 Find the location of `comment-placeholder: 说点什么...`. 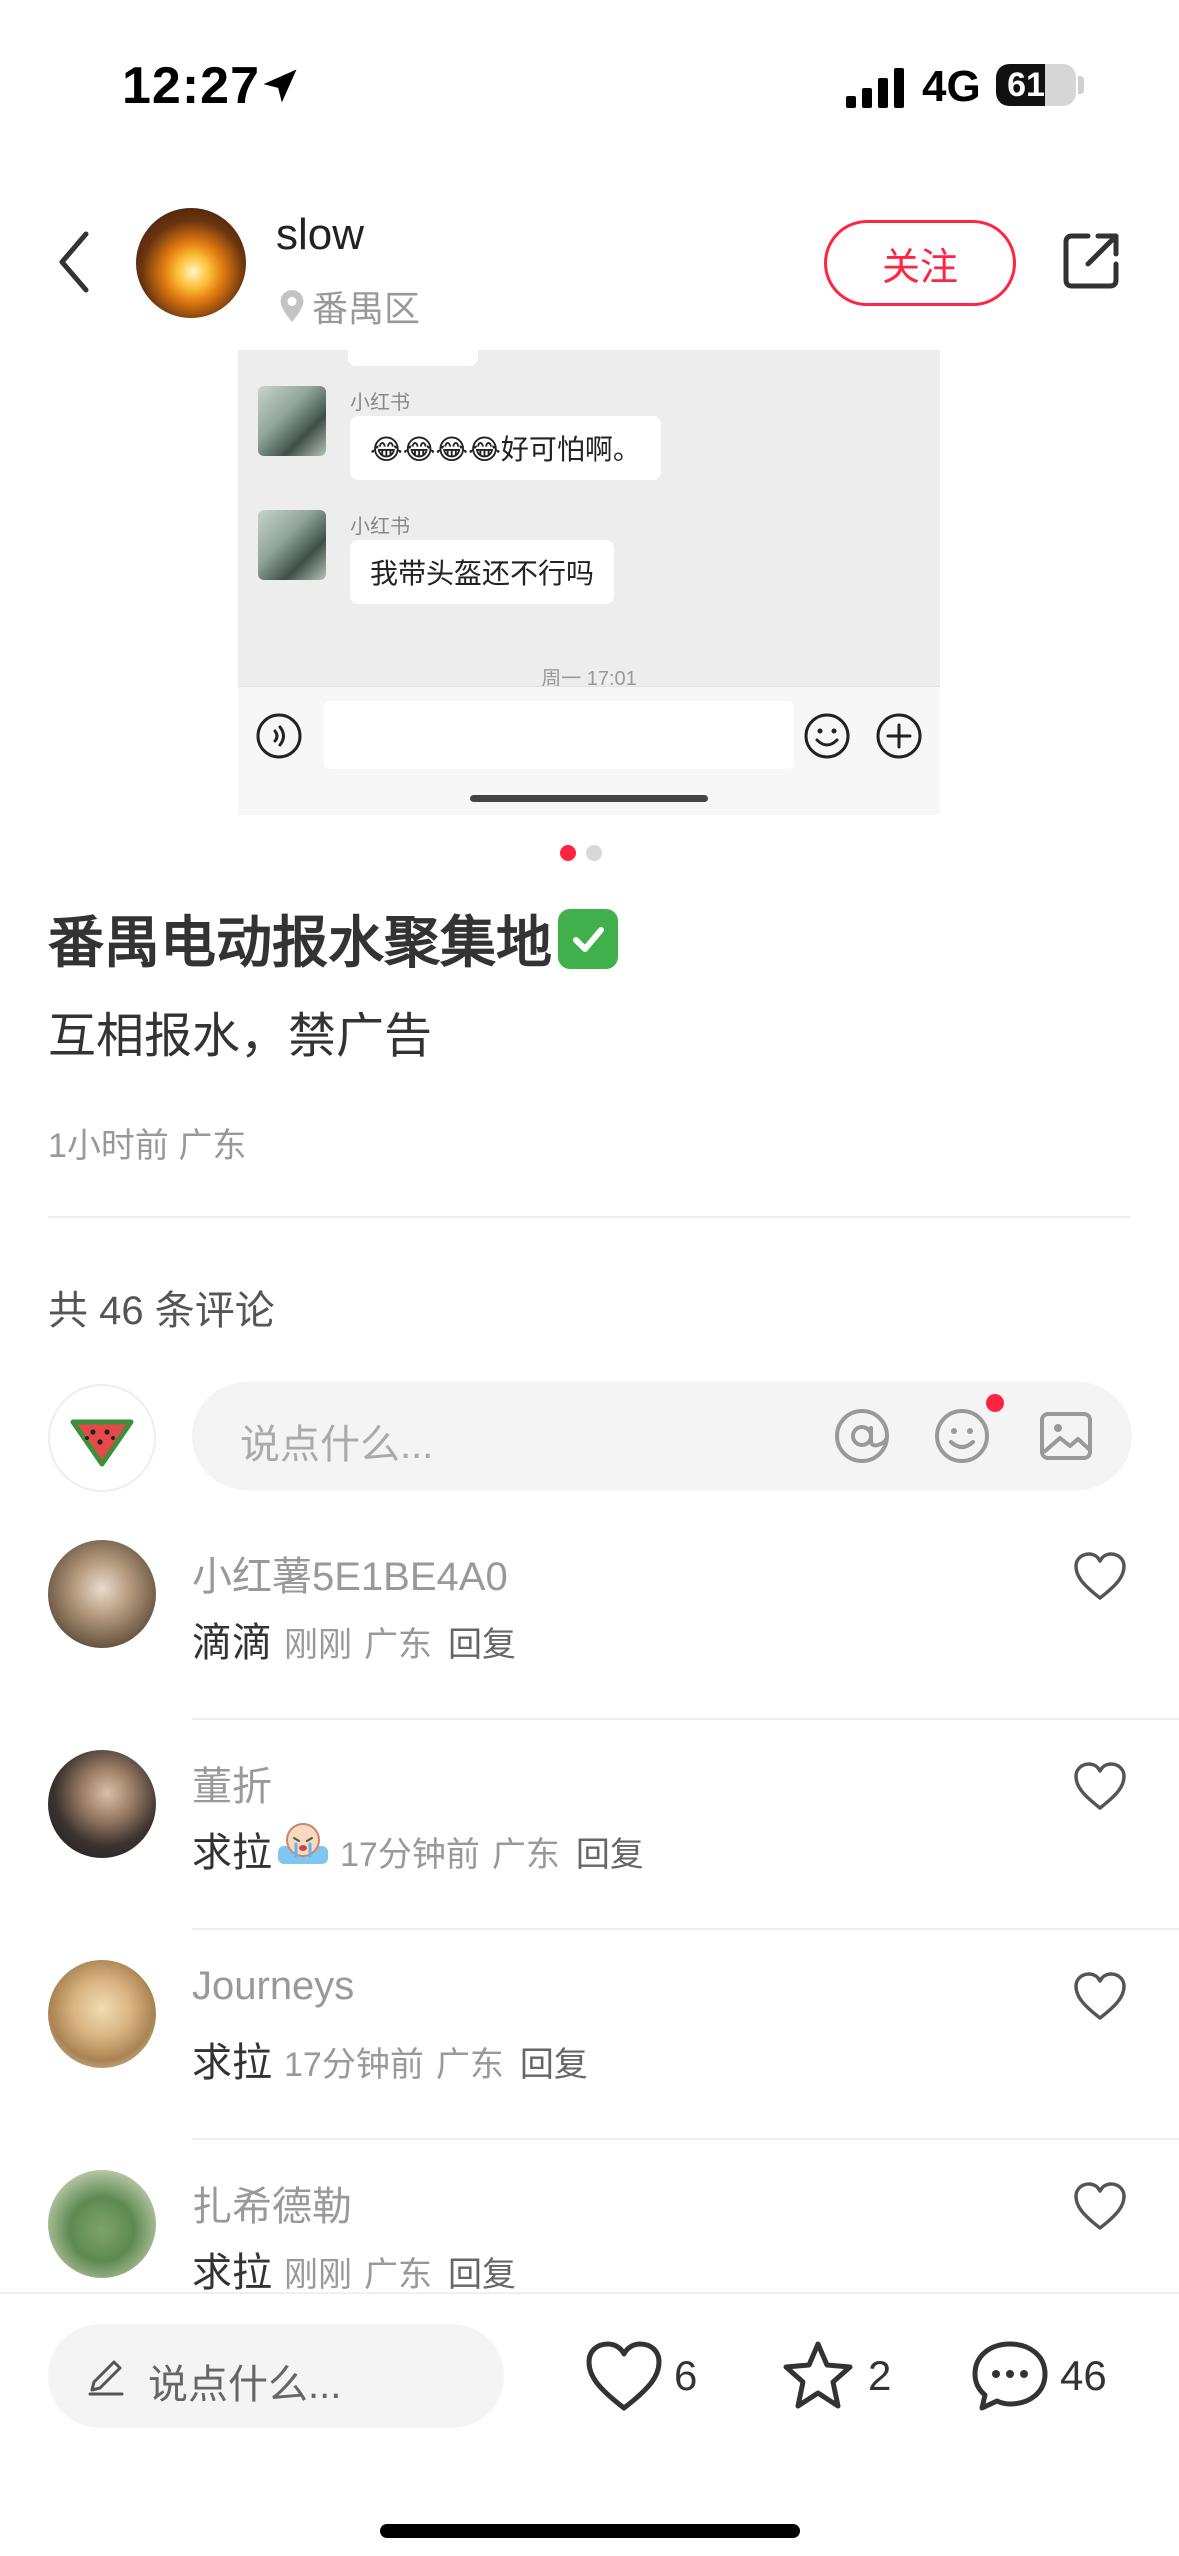

comment-placeholder: 说点什么... is located at coordinates (337, 1445).